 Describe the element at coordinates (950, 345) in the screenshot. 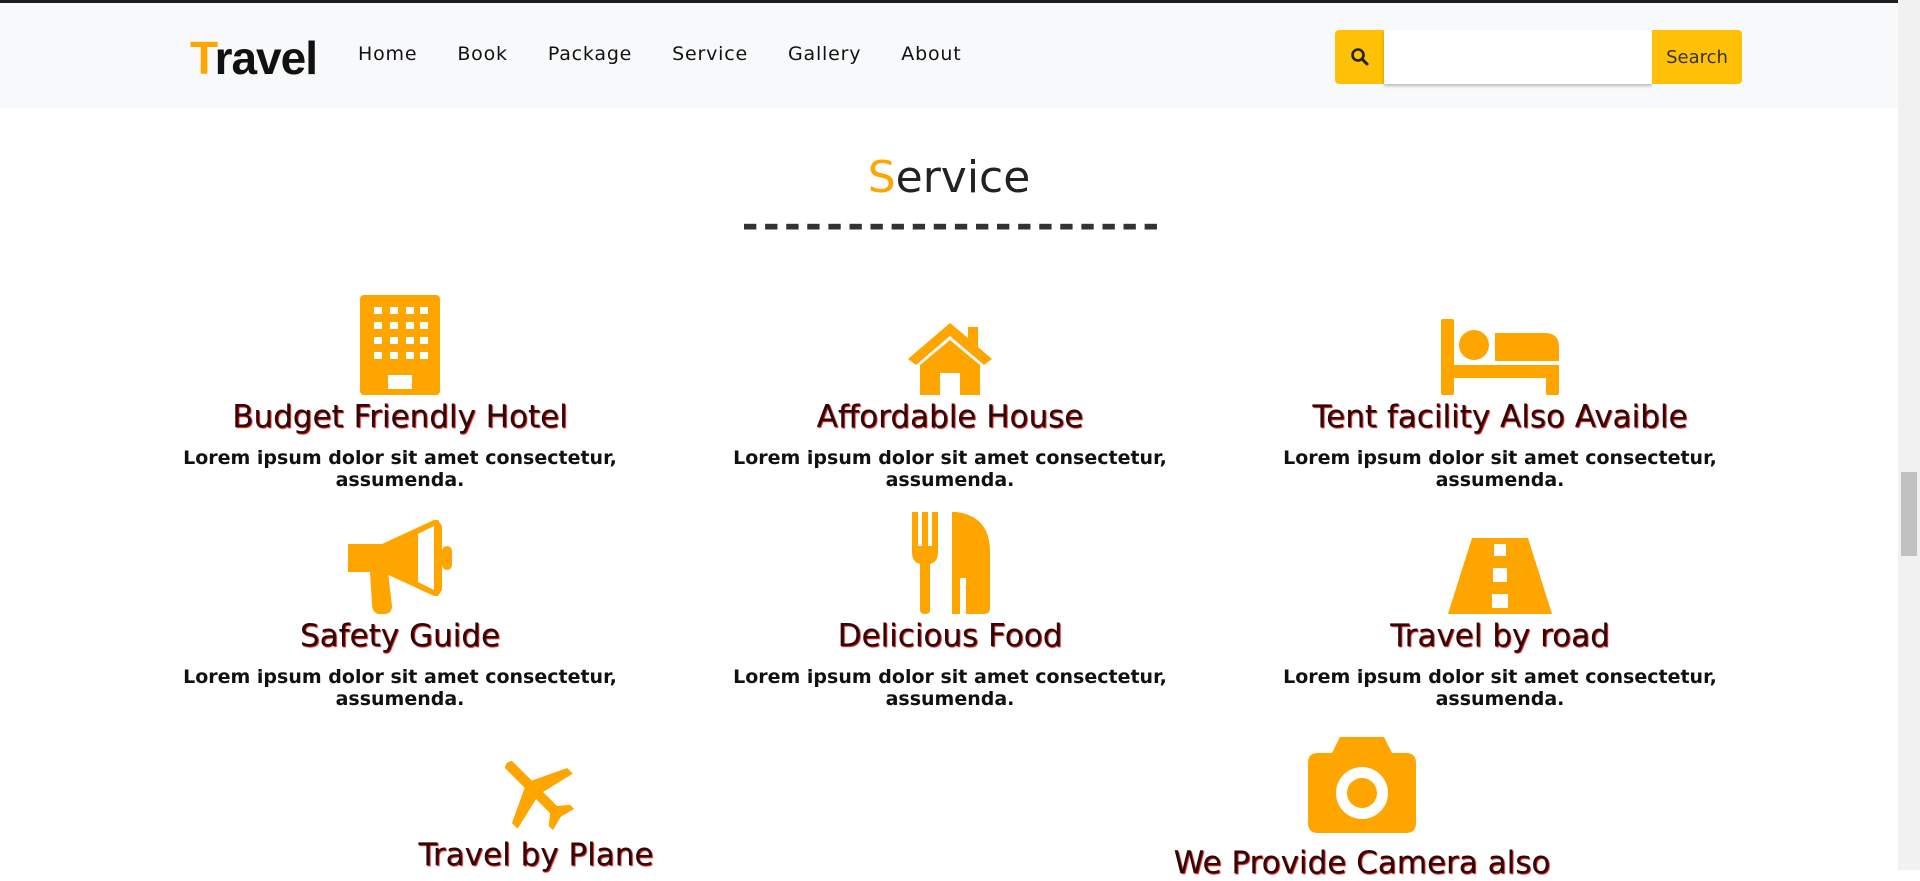

I see `house-icon` at that location.